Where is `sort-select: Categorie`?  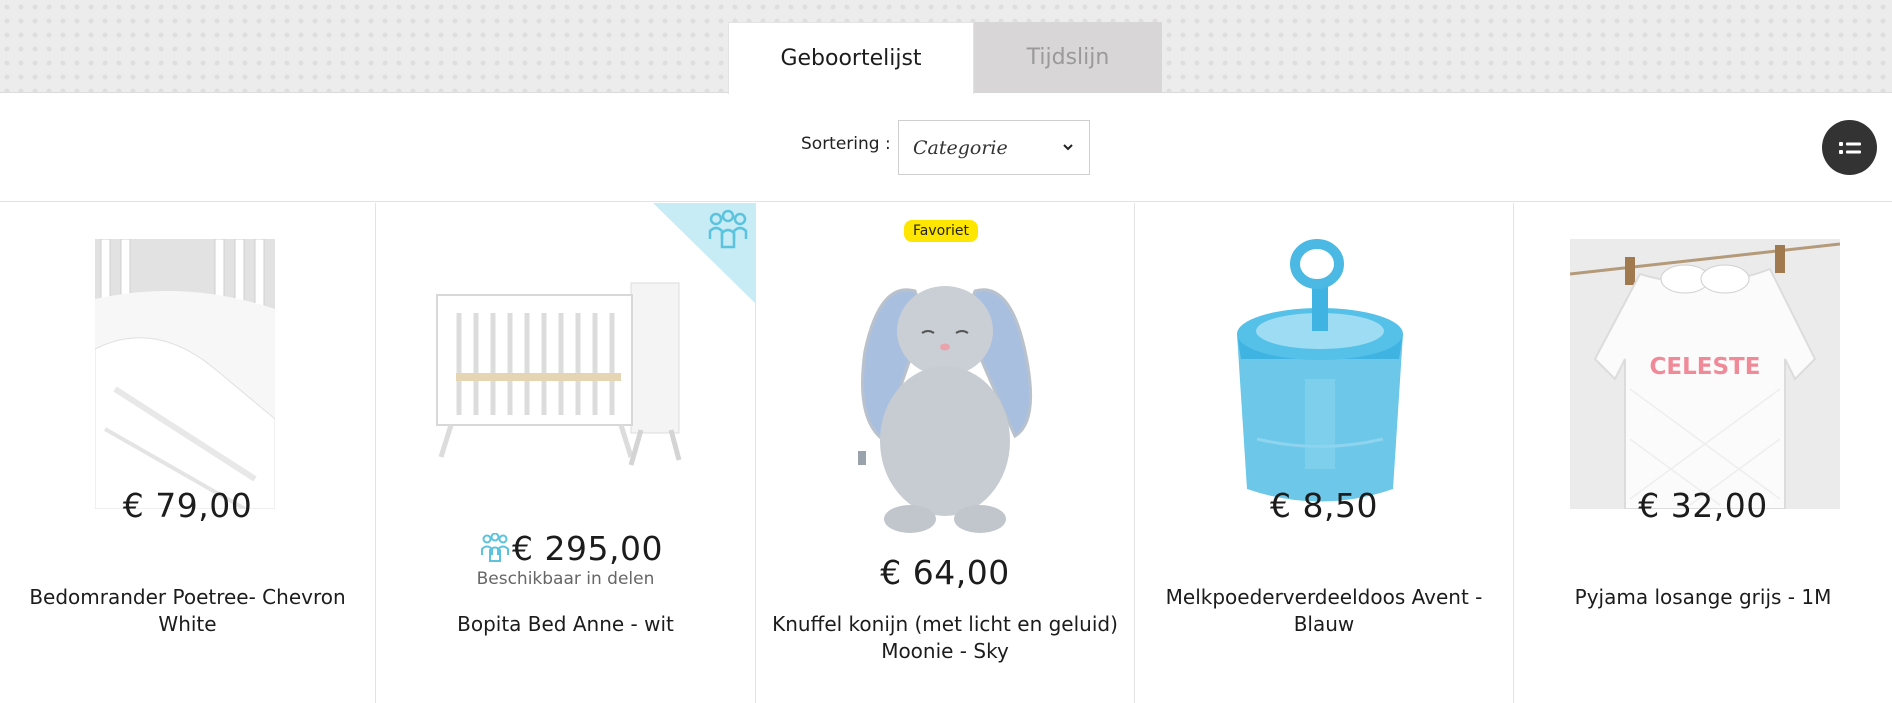
sort-select: Categorie is located at coordinates (994, 147).